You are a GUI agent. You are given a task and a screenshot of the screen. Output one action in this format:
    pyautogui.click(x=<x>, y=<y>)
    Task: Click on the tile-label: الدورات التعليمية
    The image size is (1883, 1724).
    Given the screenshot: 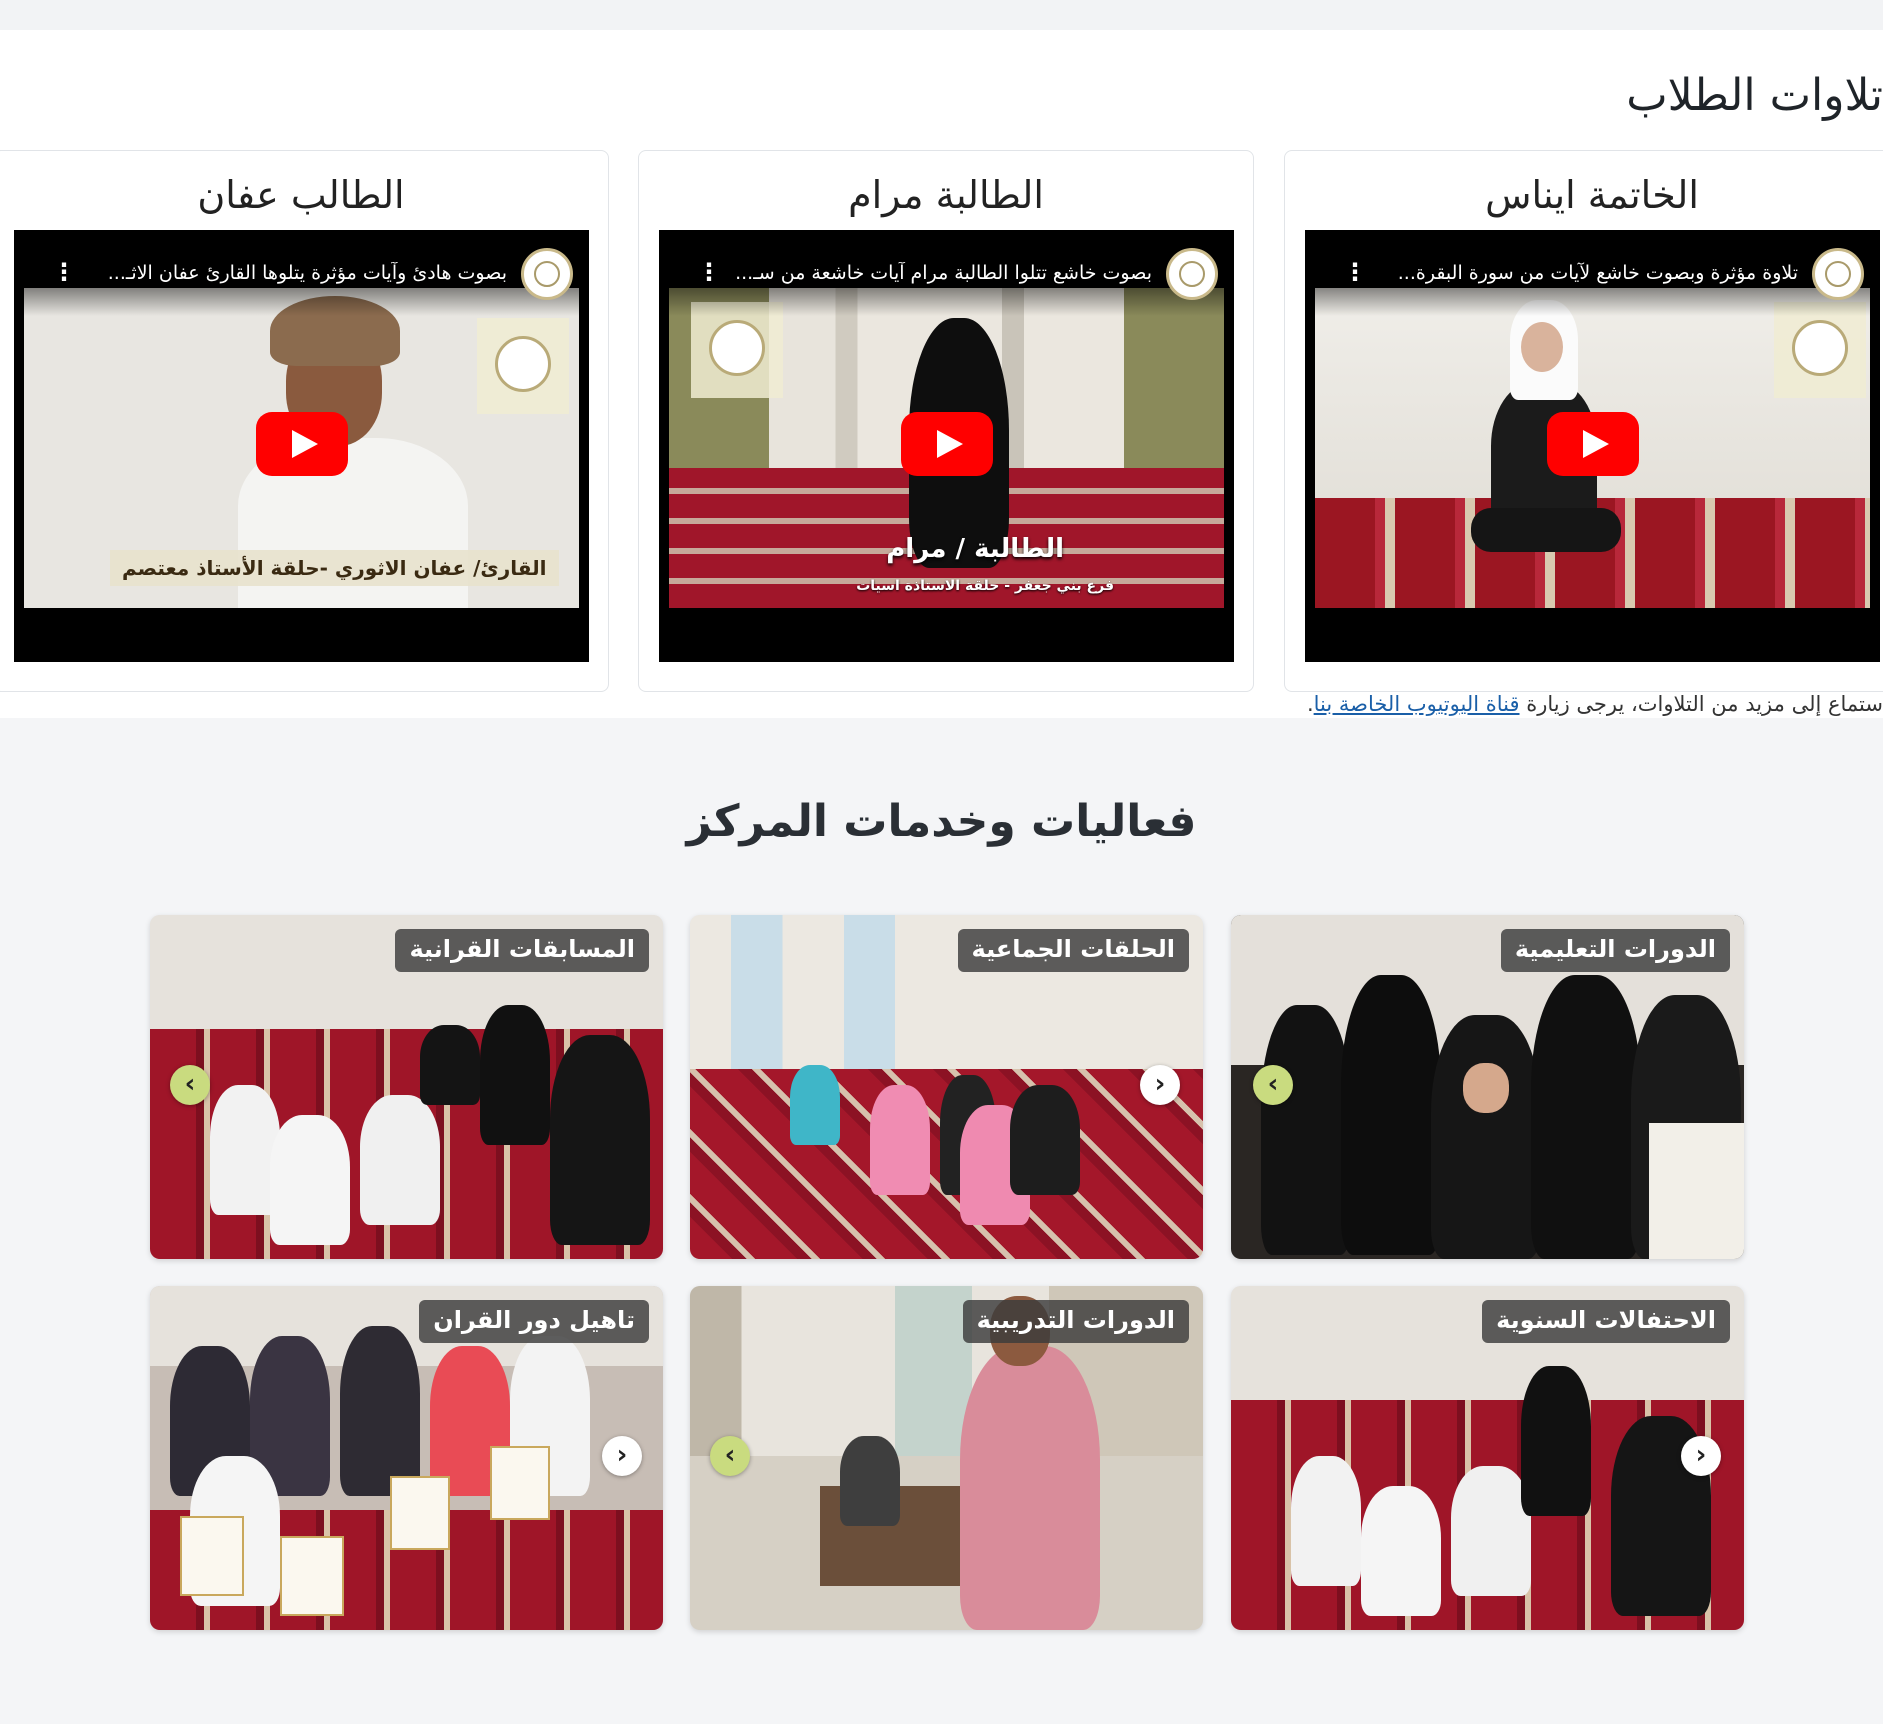 What is the action you would take?
    pyautogui.click(x=1615, y=950)
    